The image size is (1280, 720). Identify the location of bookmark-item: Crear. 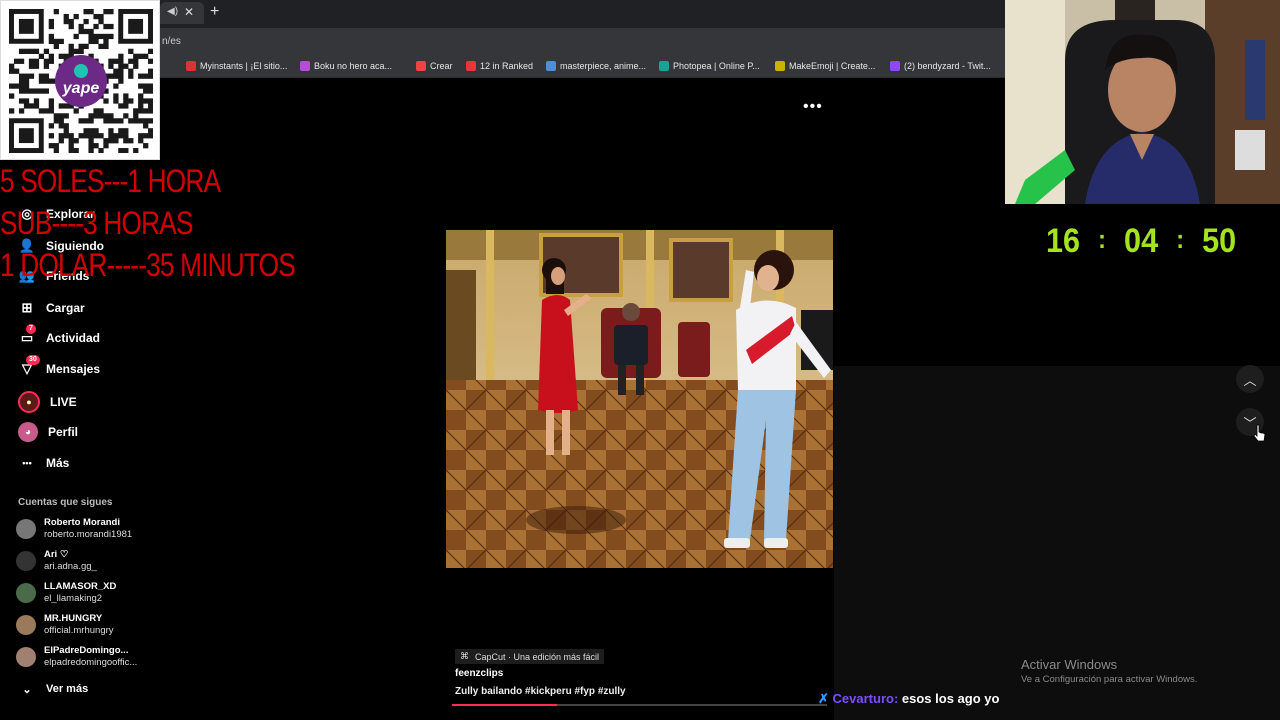
(434, 66).